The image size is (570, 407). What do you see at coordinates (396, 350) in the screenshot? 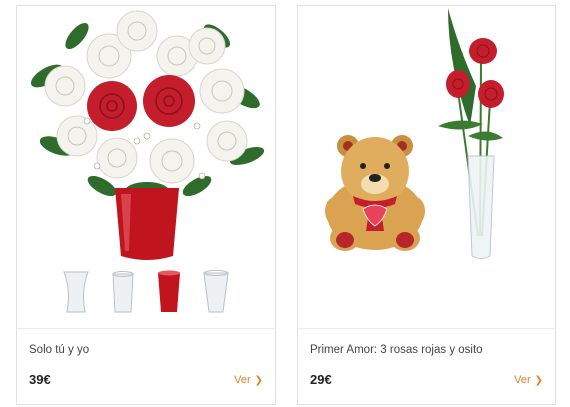
I see `product-title: Primer Amor: 3 rosas rojas y osito` at bounding box center [396, 350].